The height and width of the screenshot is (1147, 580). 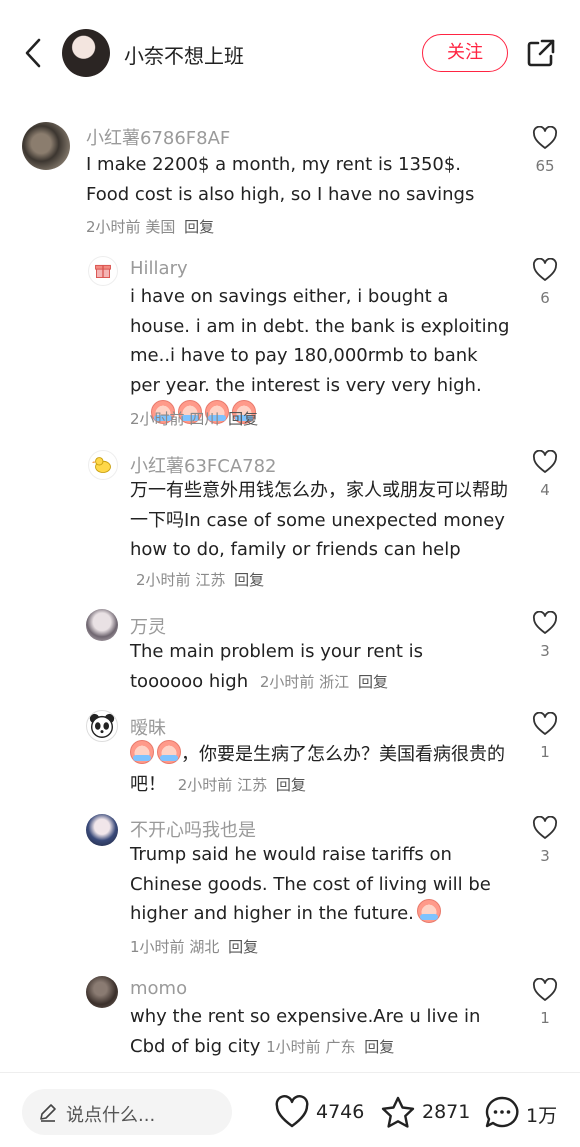 What do you see at coordinates (524, 1113) in the screenshot?
I see `comment-button: 1万` at bounding box center [524, 1113].